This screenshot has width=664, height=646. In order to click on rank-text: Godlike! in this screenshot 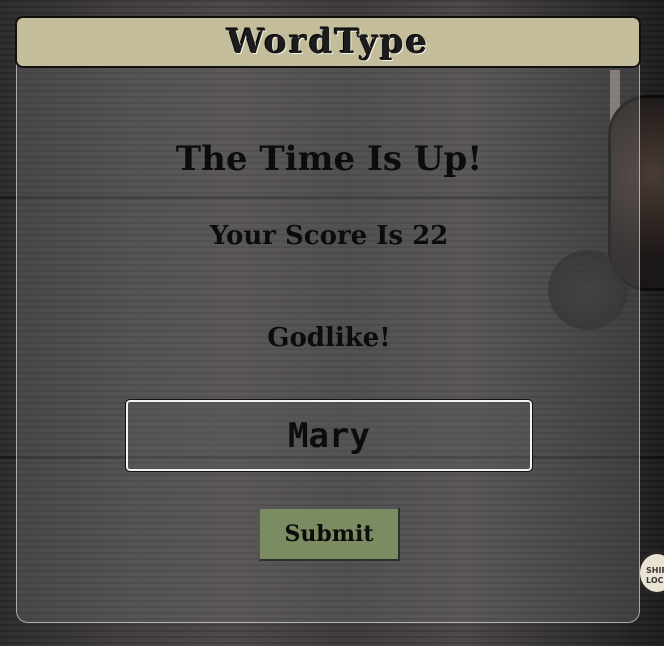, I will do `click(329, 338)`.